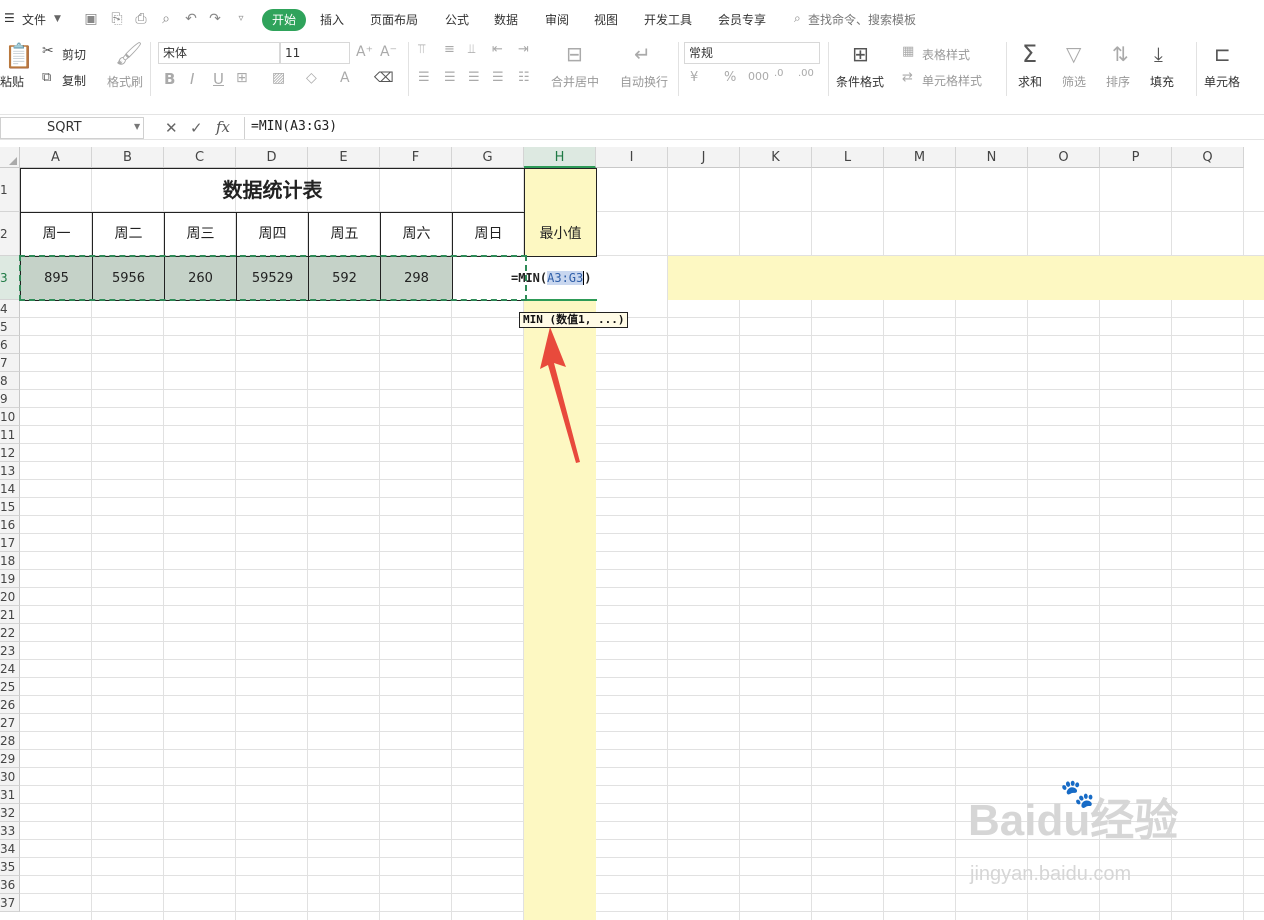 This screenshot has width=1264, height=920. What do you see at coordinates (1162, 81) in the screenshot?
I see `fill-button: 填充` at bounding box center [1162, 81].